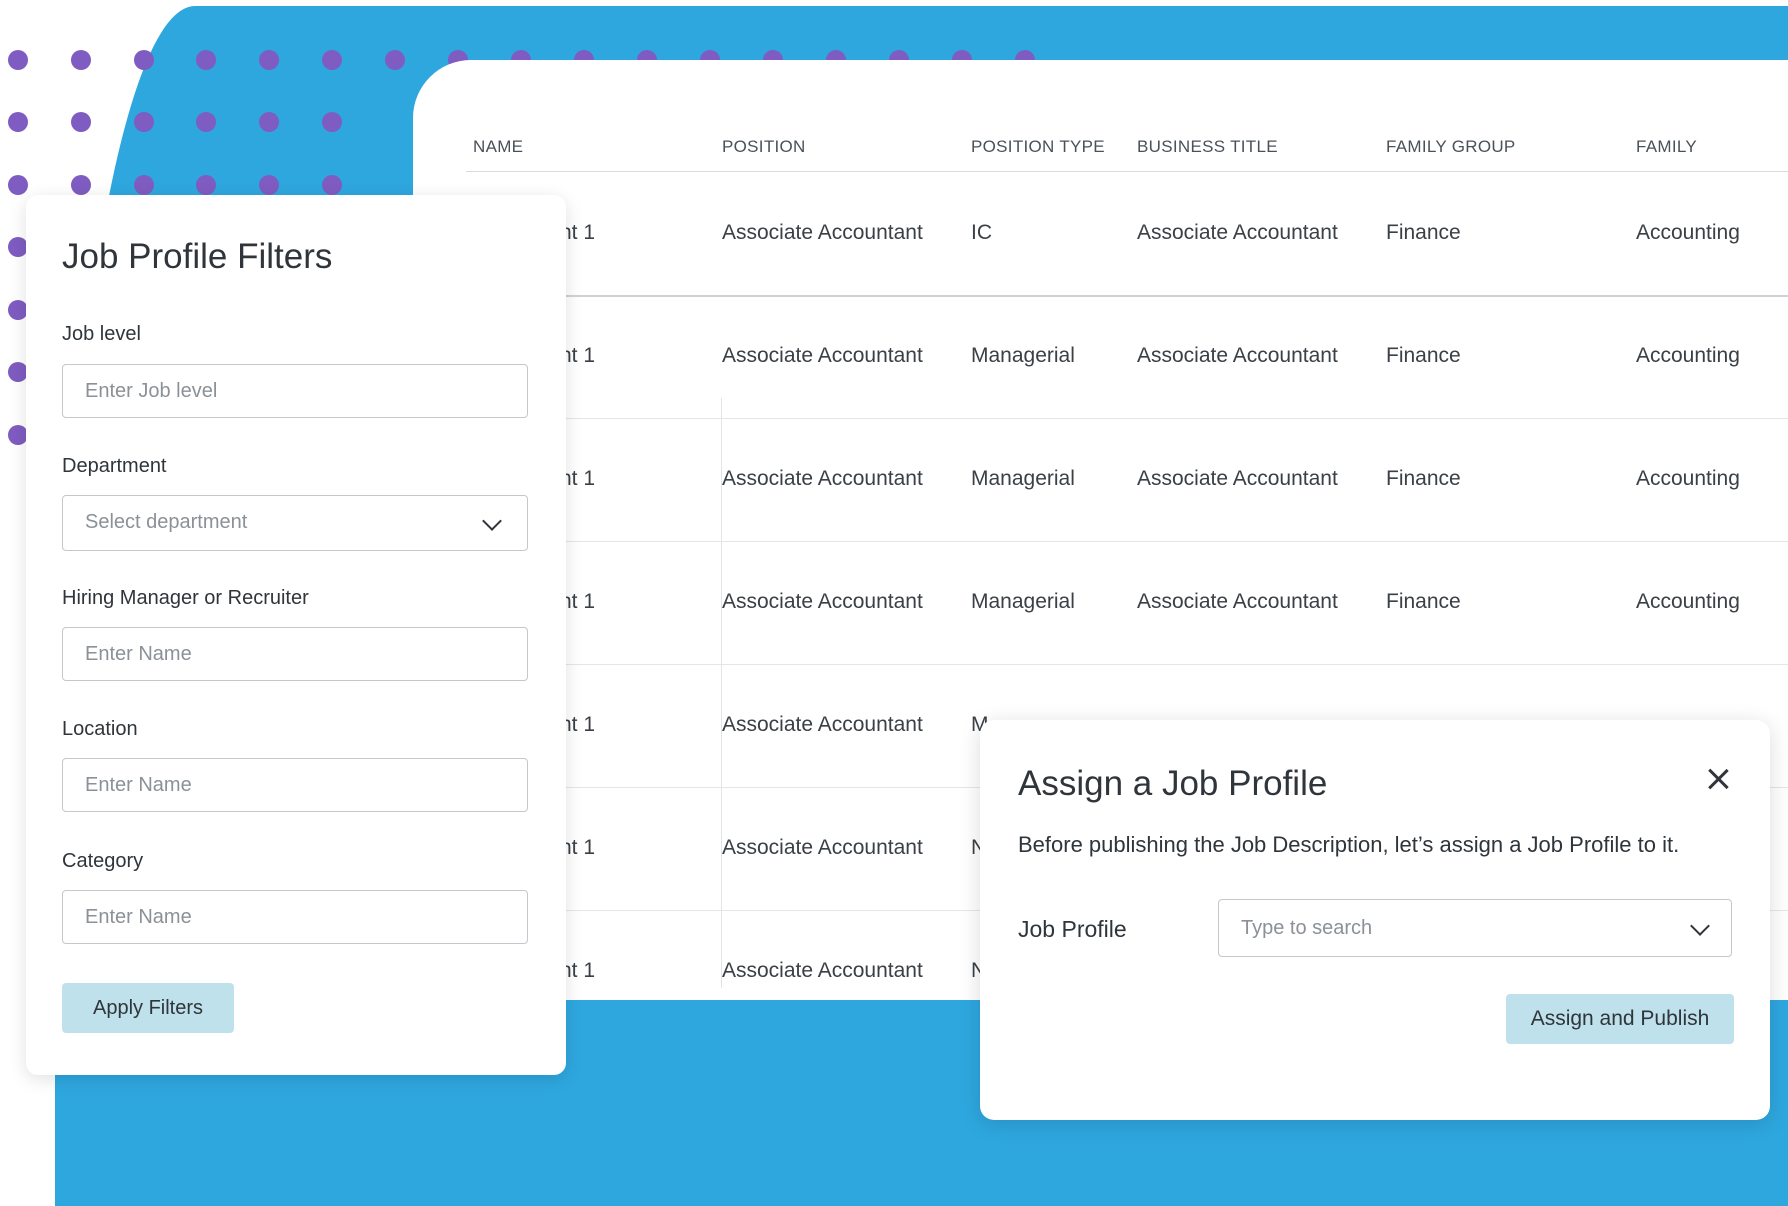  I want to click on department-label: Department, so click(114, 466).